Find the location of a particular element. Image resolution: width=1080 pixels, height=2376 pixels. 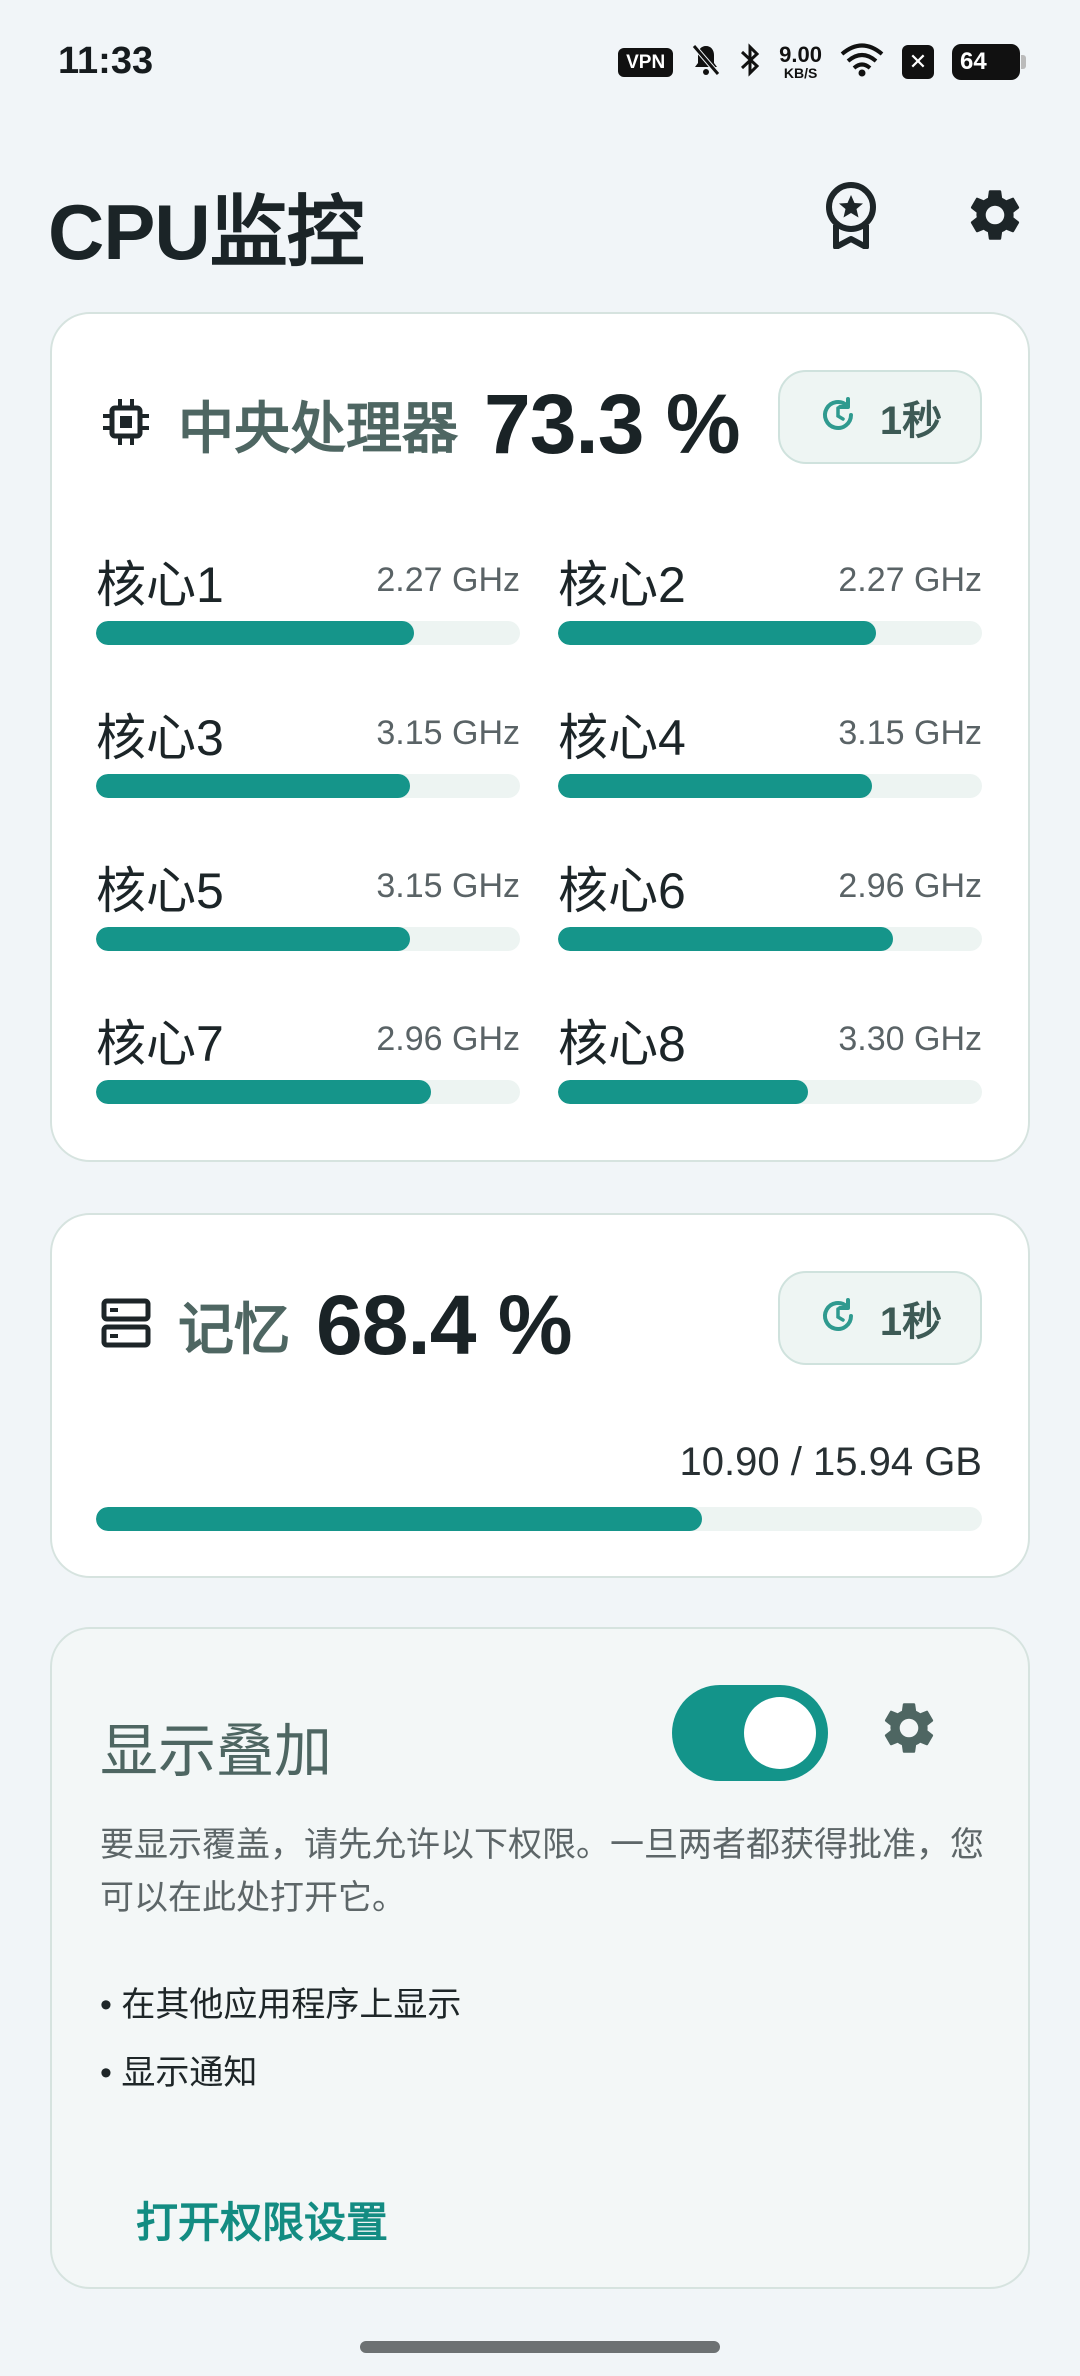

vpn-icon: VPN is located at coordinates (646, 62).